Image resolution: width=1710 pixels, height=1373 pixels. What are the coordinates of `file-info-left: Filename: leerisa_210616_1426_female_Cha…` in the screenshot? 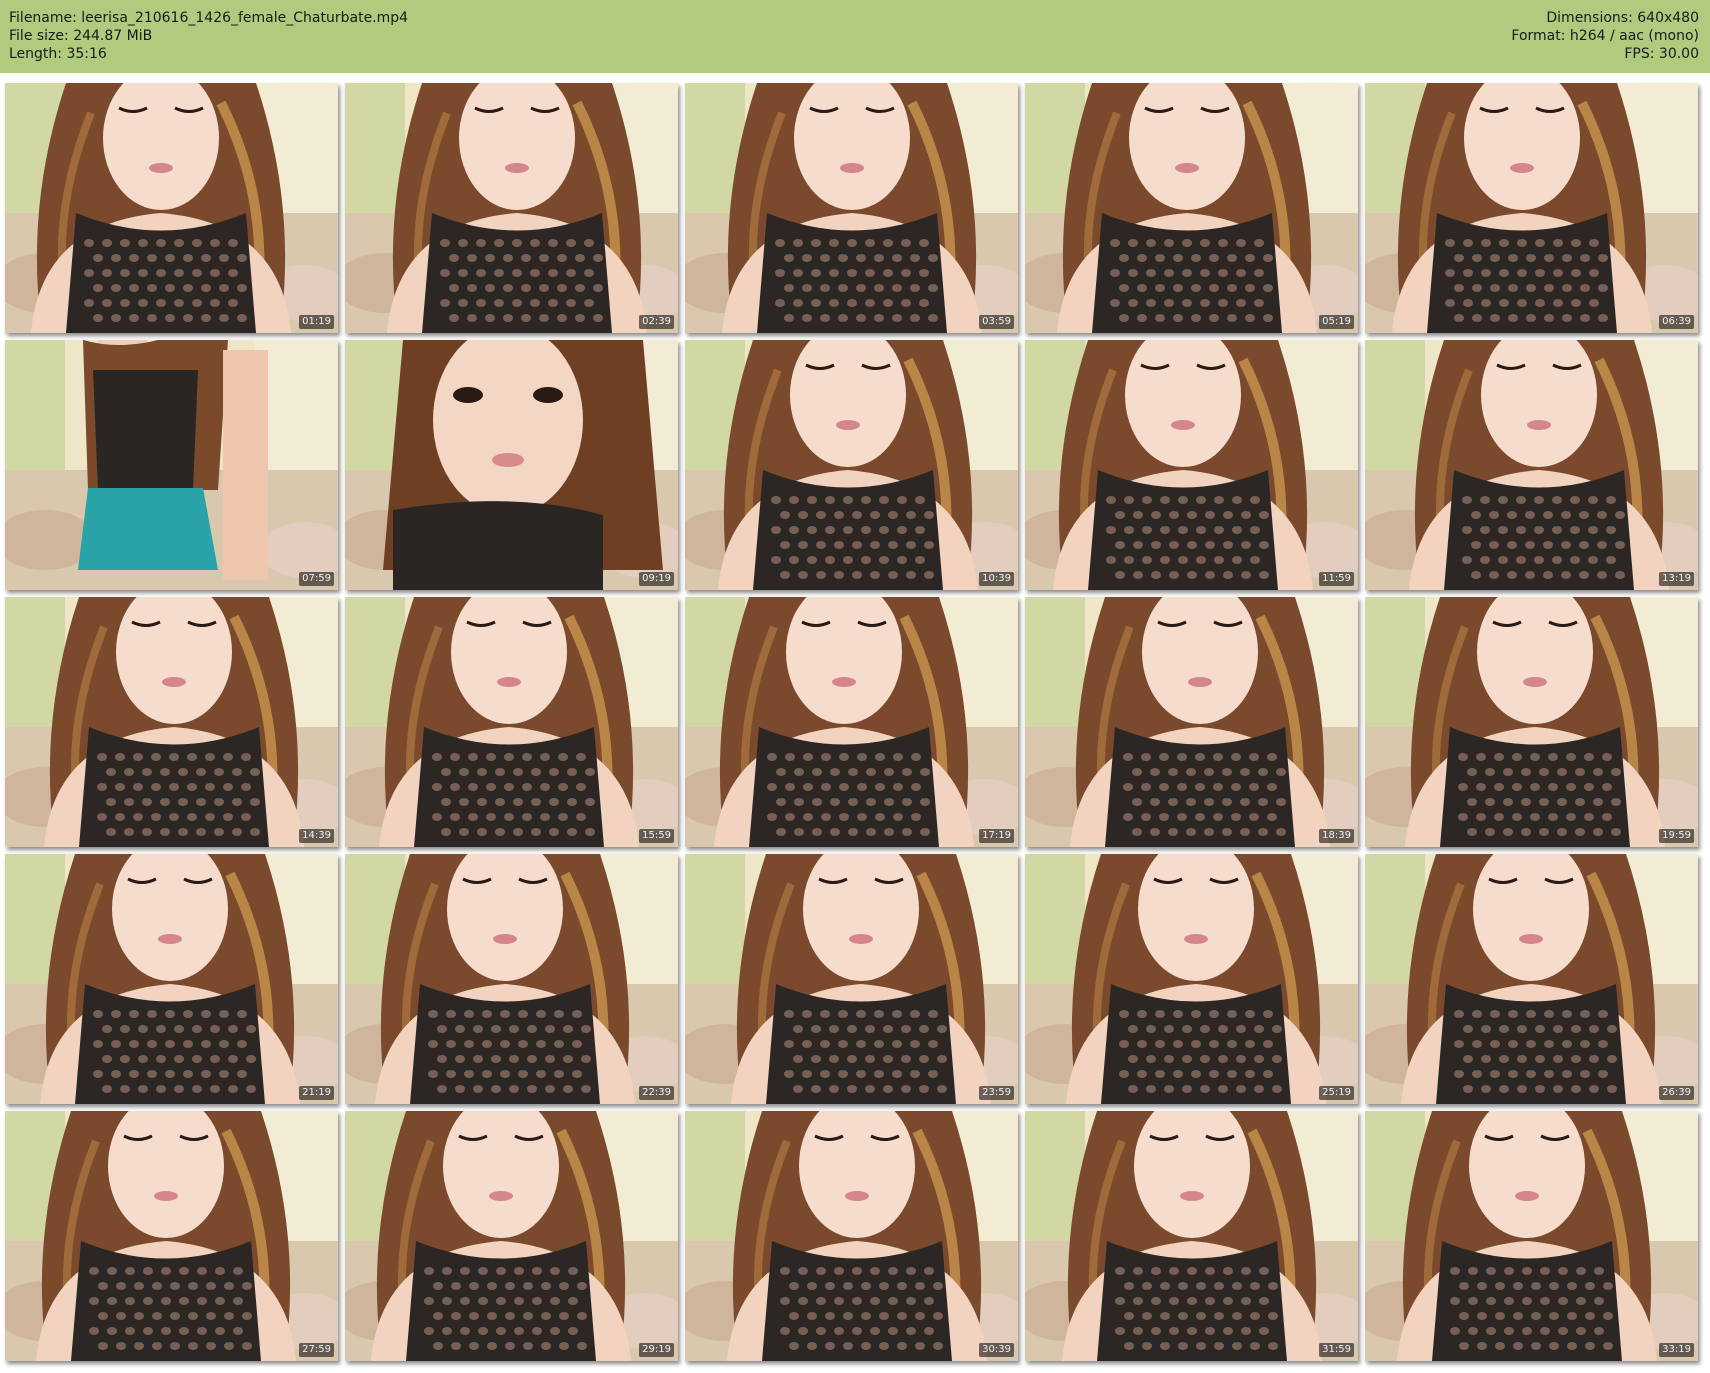 It's located at (208, 36).